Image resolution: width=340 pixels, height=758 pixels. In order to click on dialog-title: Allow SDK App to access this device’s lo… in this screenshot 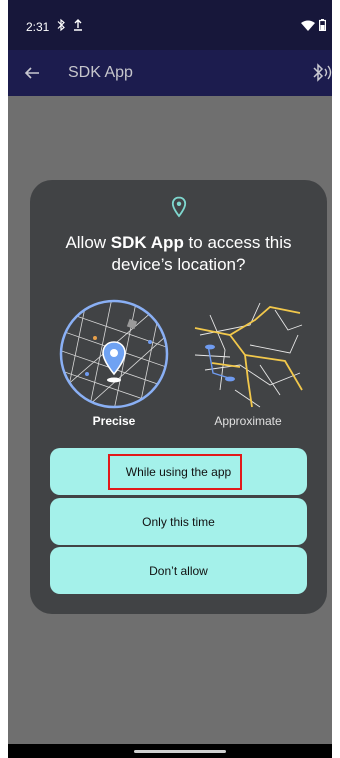, I will do `click(178, 254)`.